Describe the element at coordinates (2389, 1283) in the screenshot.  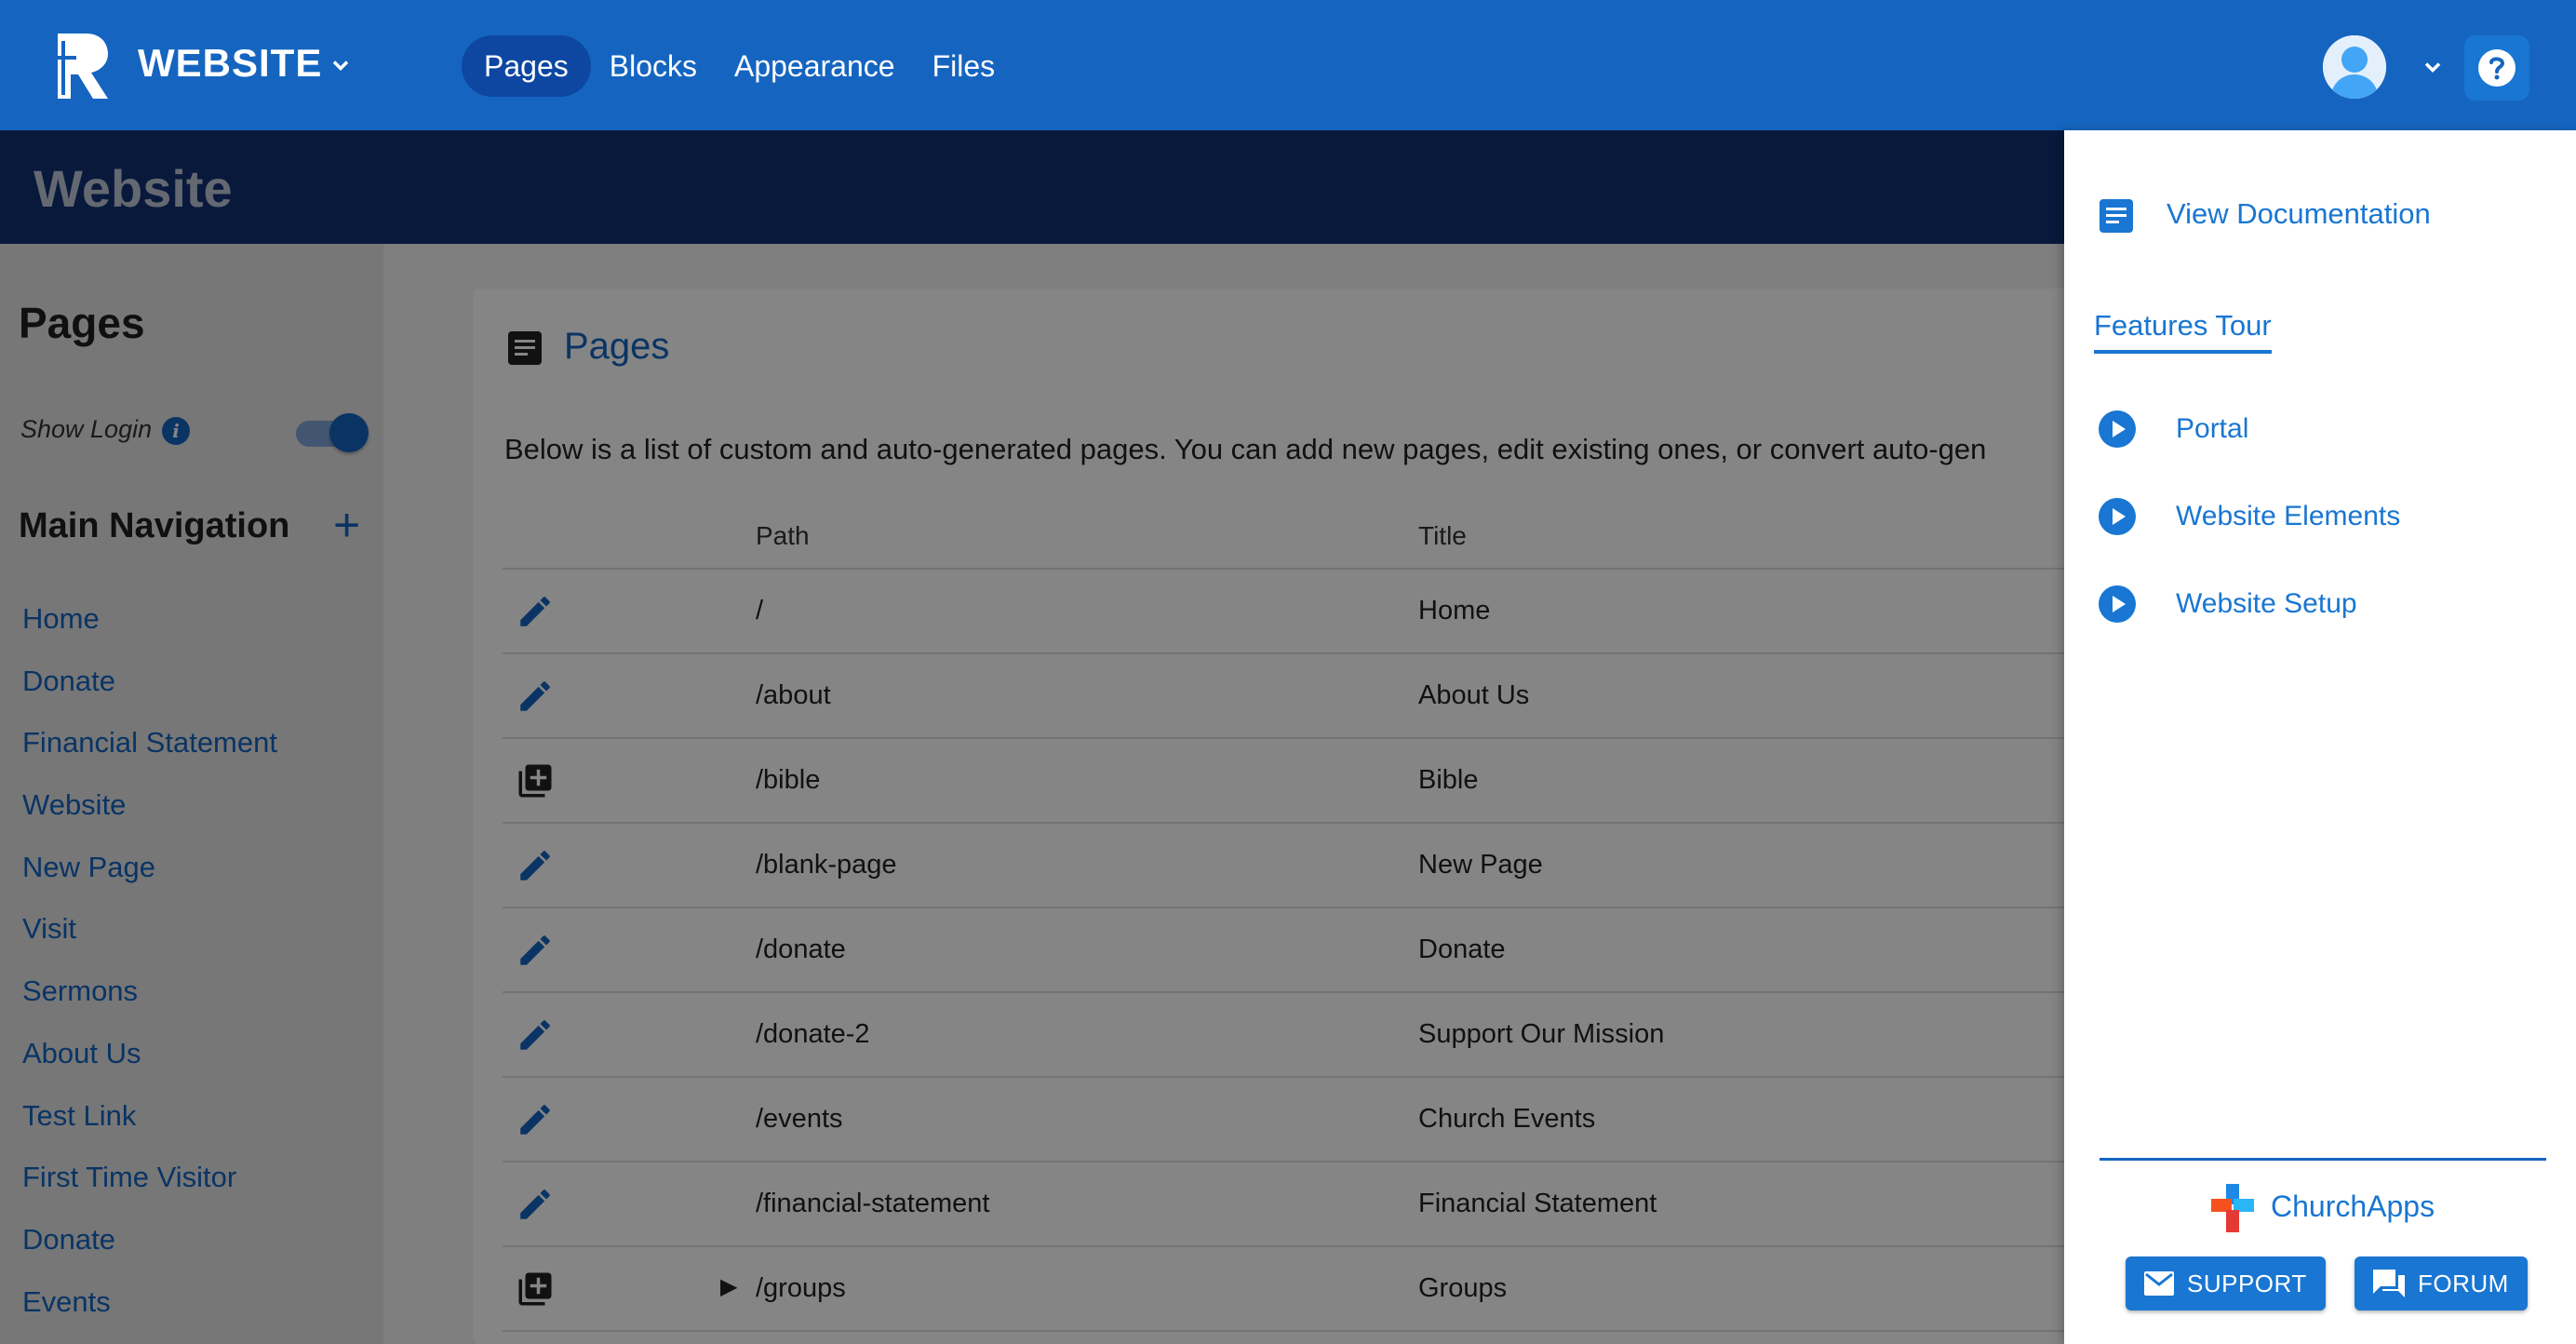
I see `forum-icon` at that location.